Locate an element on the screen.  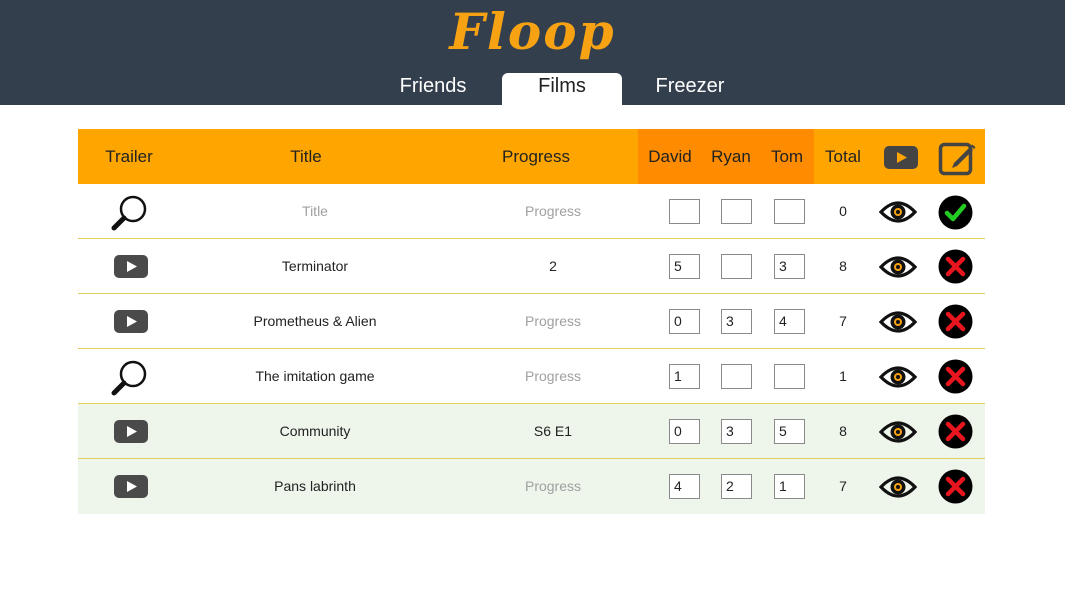
nav-tabs: Friends Films Freezer is located at coordinates (561, 89).